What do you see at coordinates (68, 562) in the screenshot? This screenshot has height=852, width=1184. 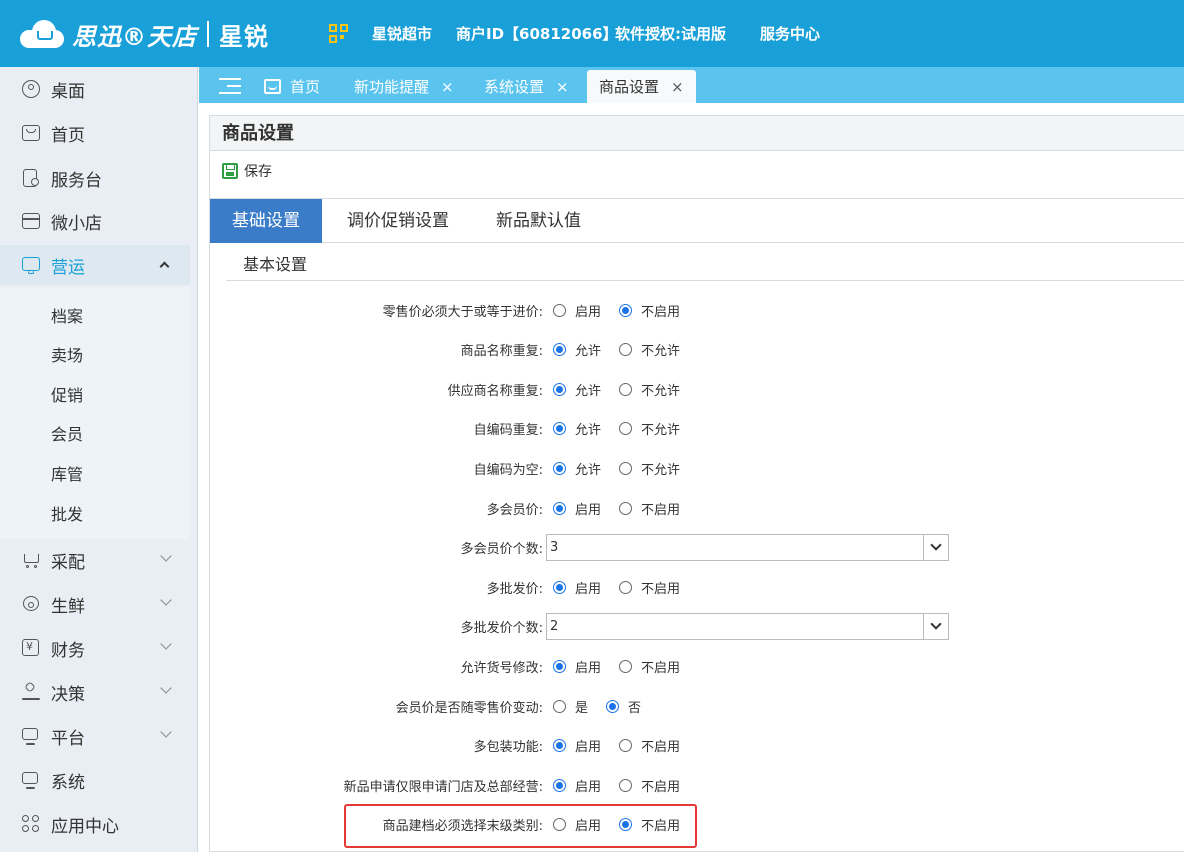 I see `sidebar-item-label: 采配` at bounding box center [68, 562].